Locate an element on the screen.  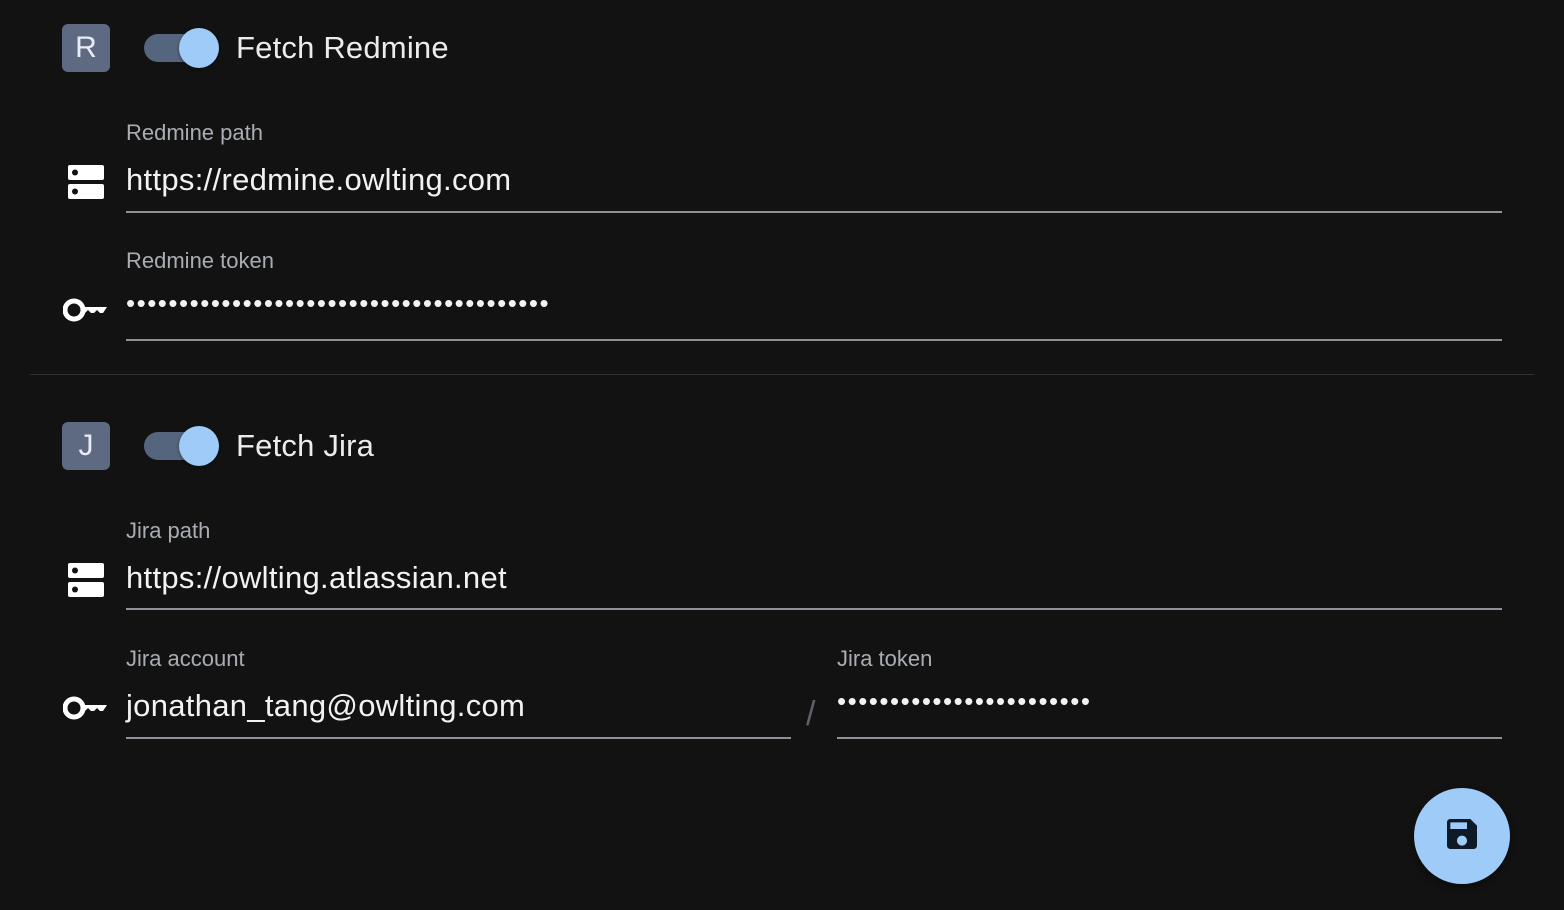
jira-avatar-letter: J is located at coordinates (86, 445).